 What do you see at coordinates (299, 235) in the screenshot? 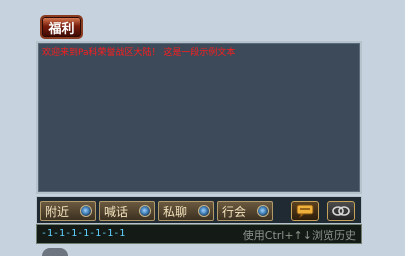
I see `history-hint: 使用Ctrl+↑↓浏览历史` at bounding box center [299, 235].